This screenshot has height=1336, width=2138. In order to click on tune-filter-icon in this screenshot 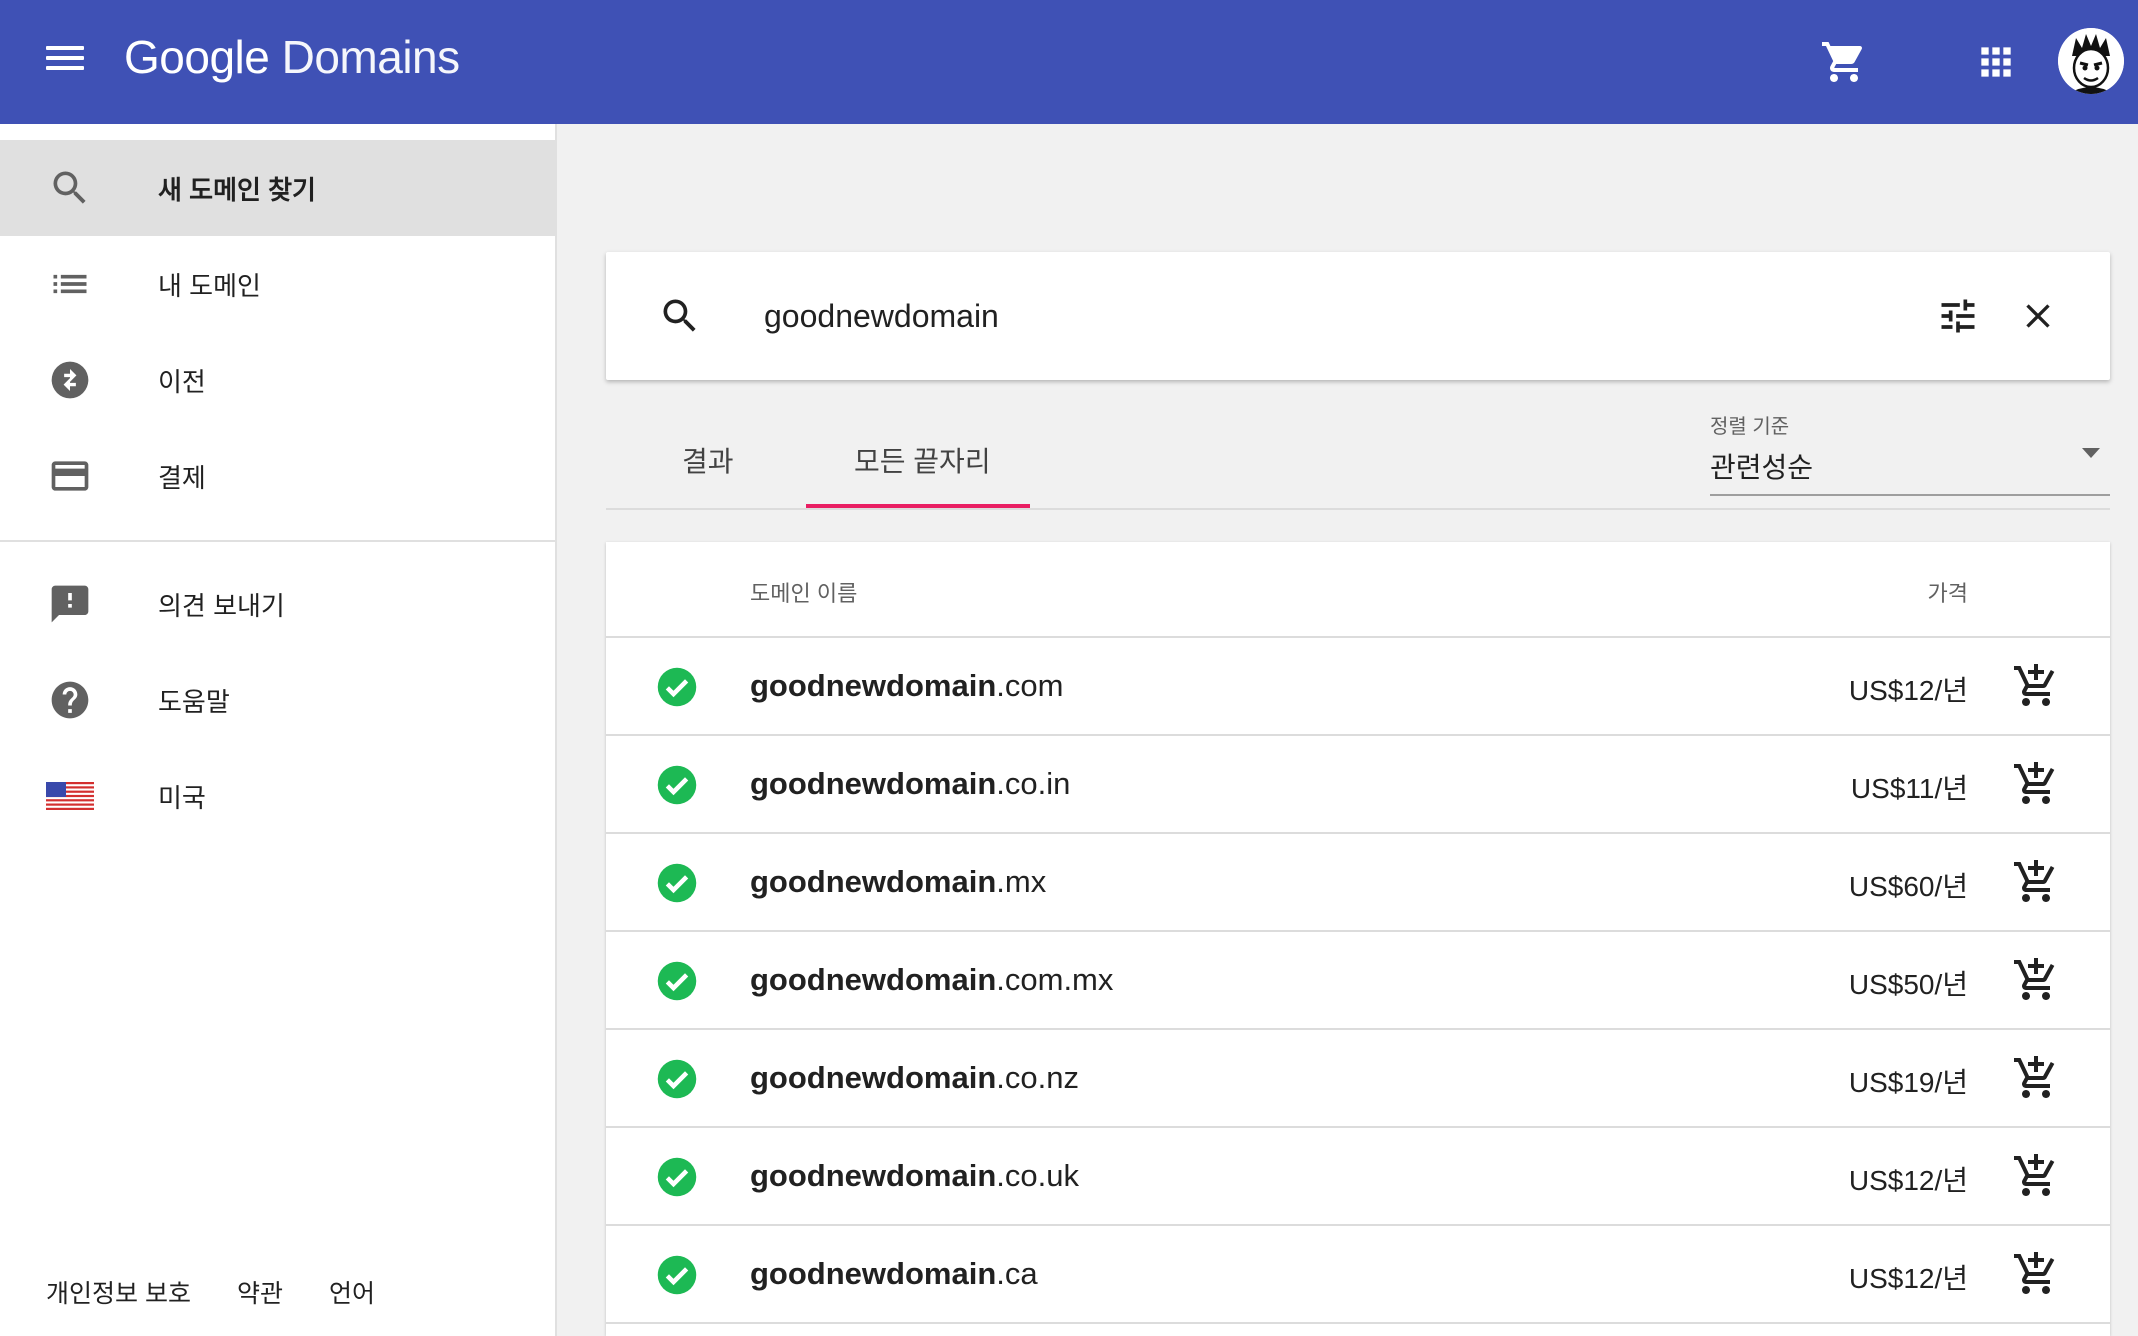, I will do `click(1958, 318)`.